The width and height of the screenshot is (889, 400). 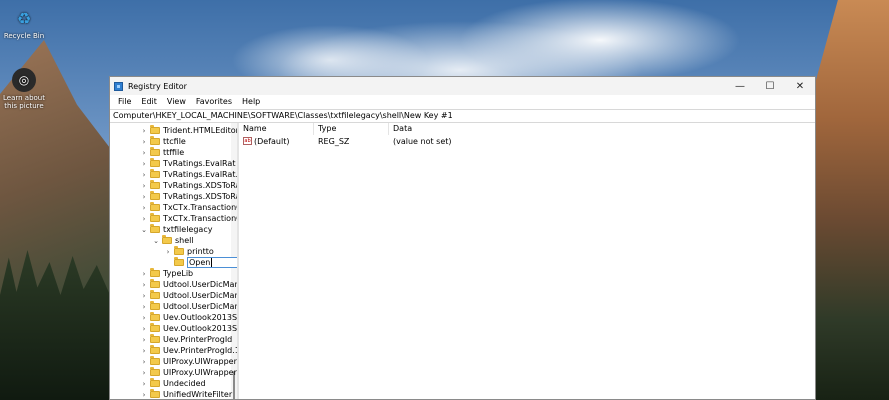 What do you see at coordinates (24, 80) in the screenshot?
I see `camera-icon: ◎` at bounding box center [24, 80].